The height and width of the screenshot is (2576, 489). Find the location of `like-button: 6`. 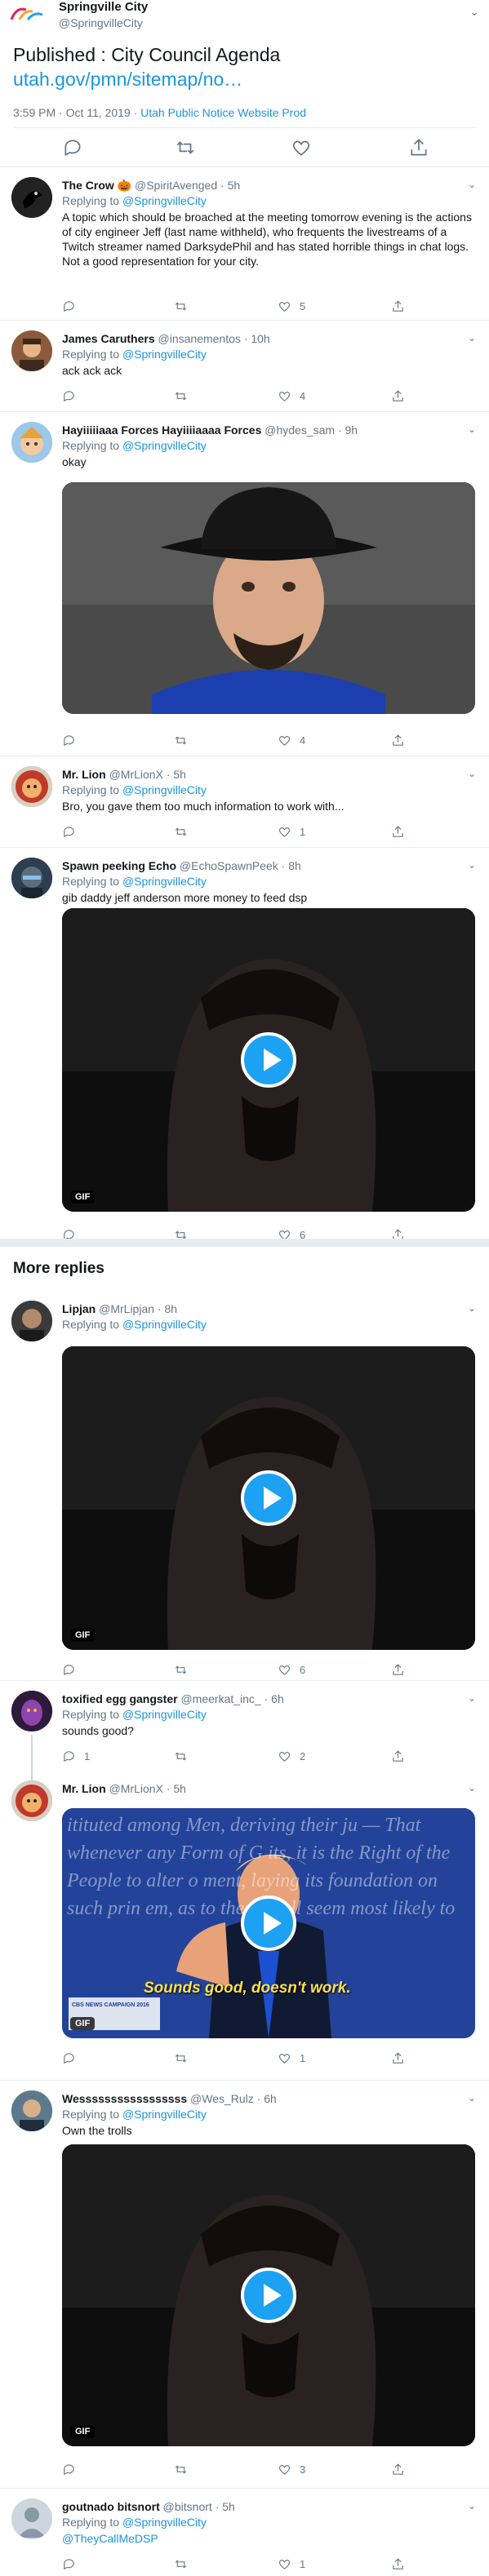

like-button: 6 is located at coordinates (291, 1669).